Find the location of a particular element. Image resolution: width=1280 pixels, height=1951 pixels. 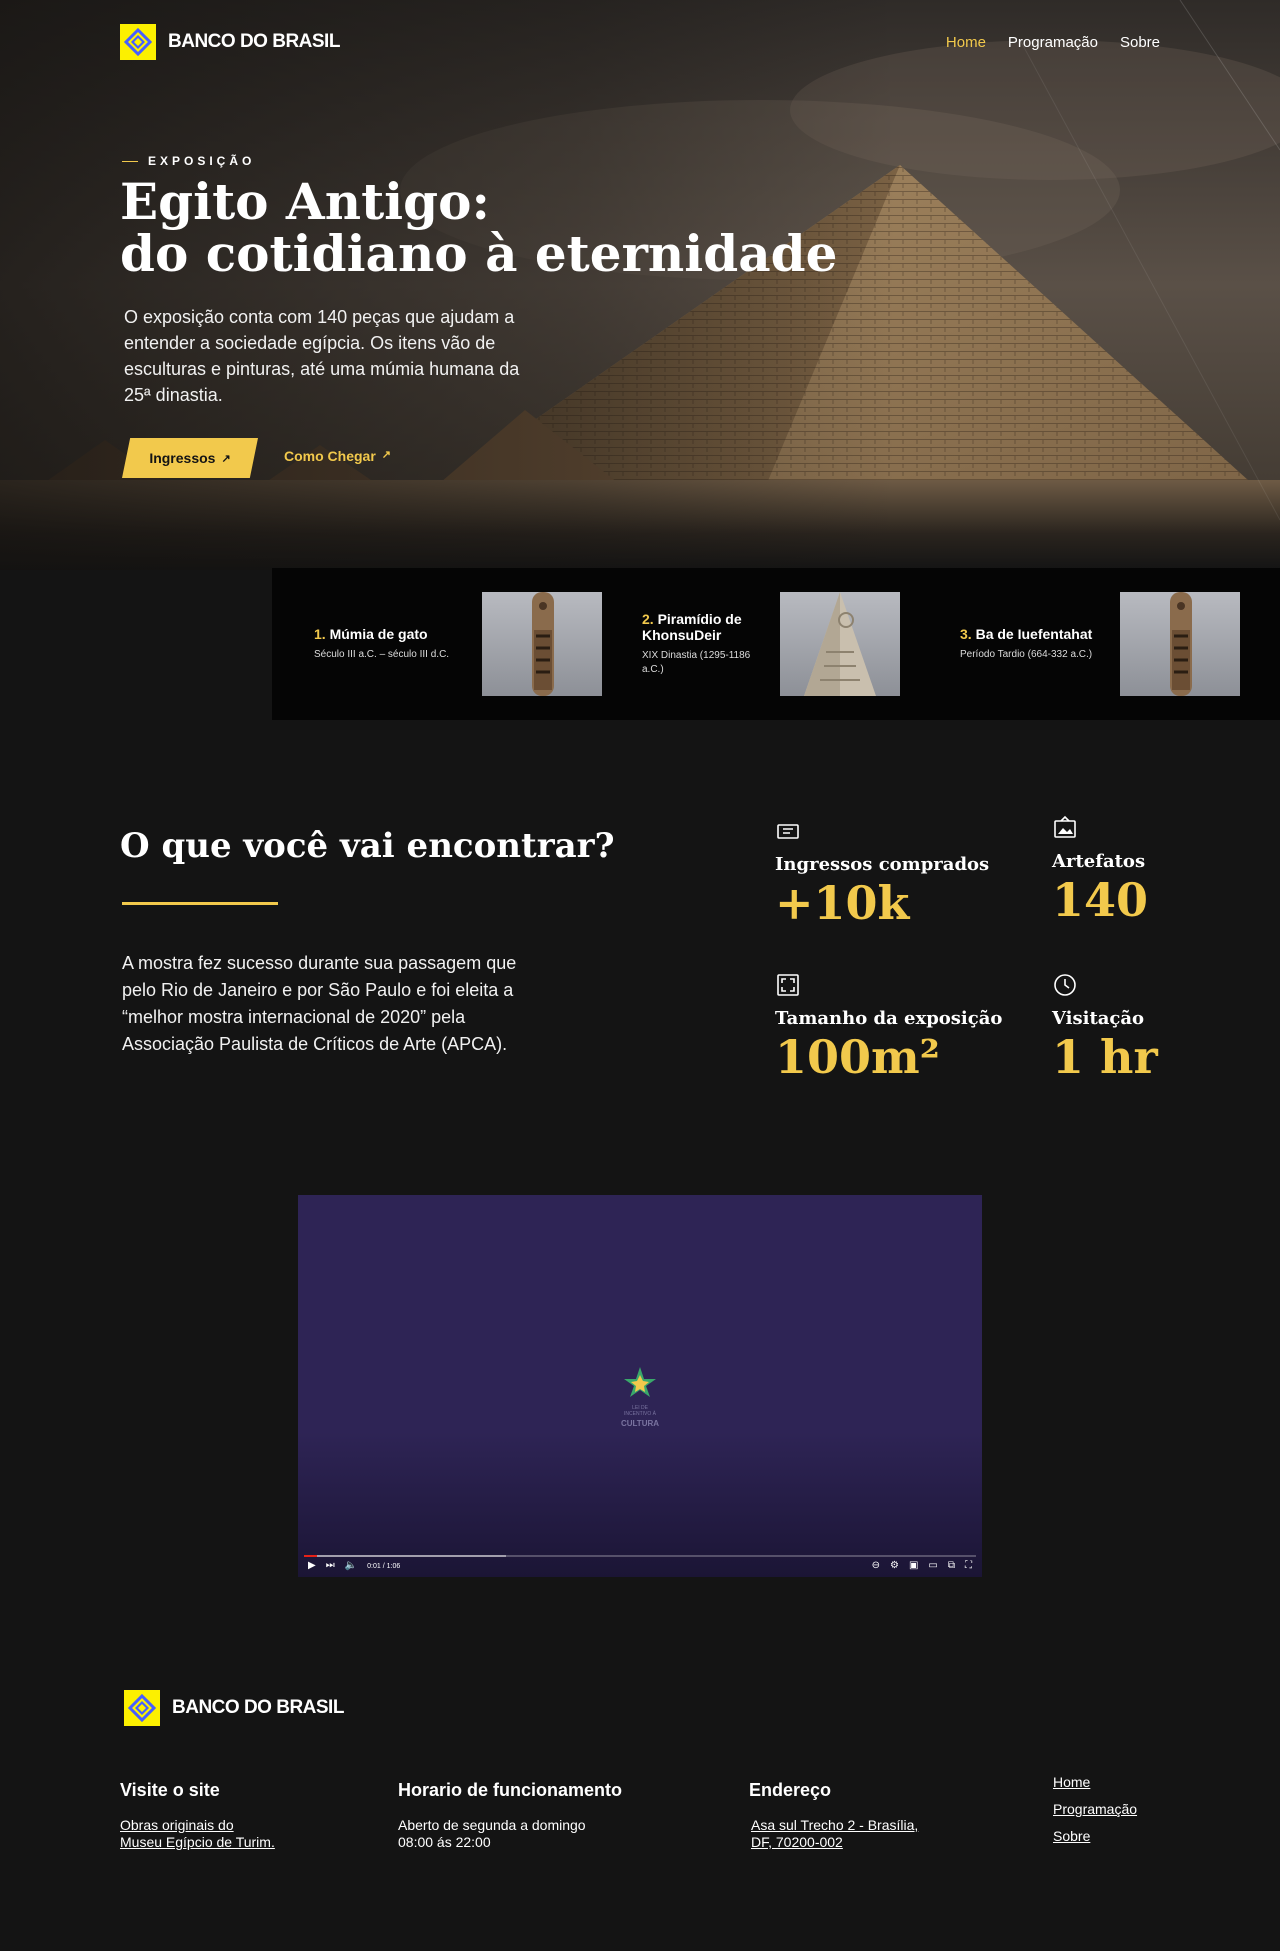

como-chegar-link: Como Chegar ↗ is located at coordinates (337, 456).